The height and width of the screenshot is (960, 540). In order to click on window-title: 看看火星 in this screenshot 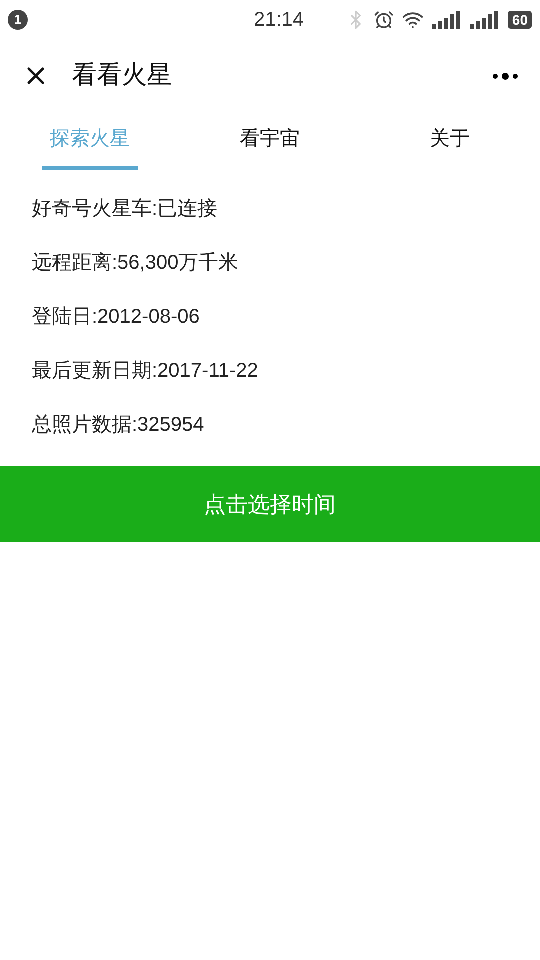, I will do `click(122, 76)`.